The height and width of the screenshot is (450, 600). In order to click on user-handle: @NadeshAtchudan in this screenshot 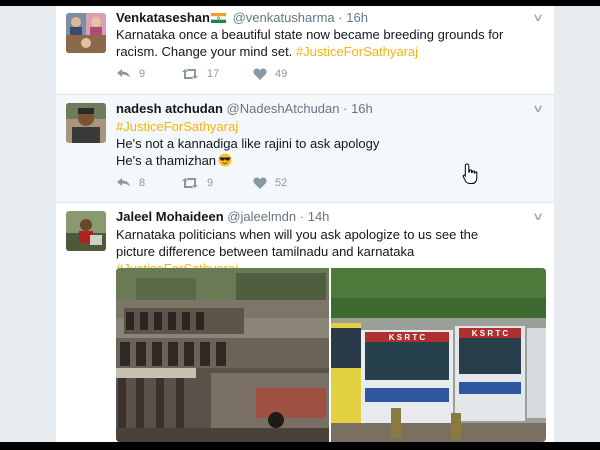, I will do `click(283, 108)`.